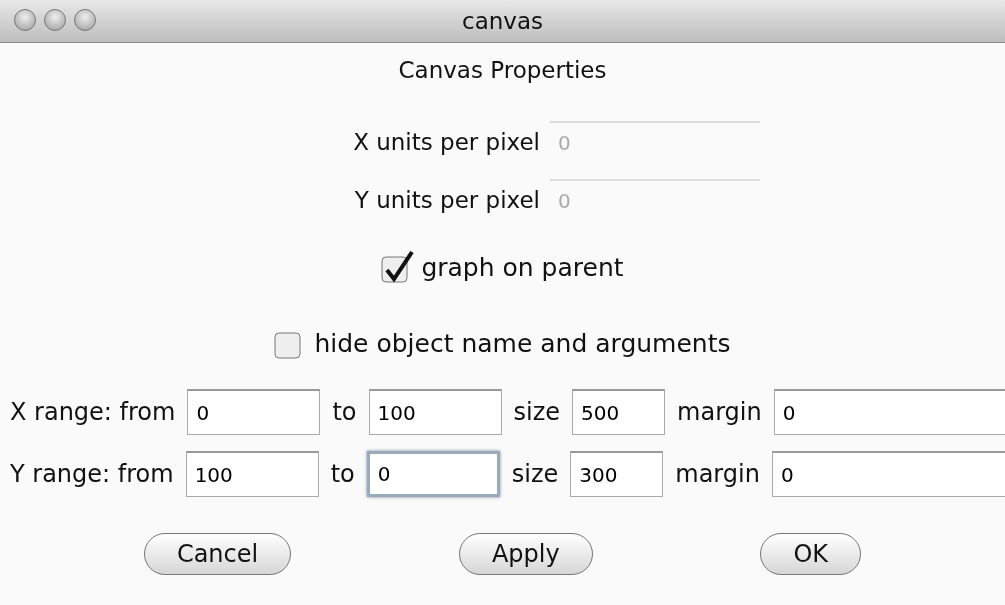 The height and width of the screenshot is (605, 1005). What do you see at coordinates (93, 412) in the screenshot?
I see `field-label: X range: from` at bounding box center [93, 412].